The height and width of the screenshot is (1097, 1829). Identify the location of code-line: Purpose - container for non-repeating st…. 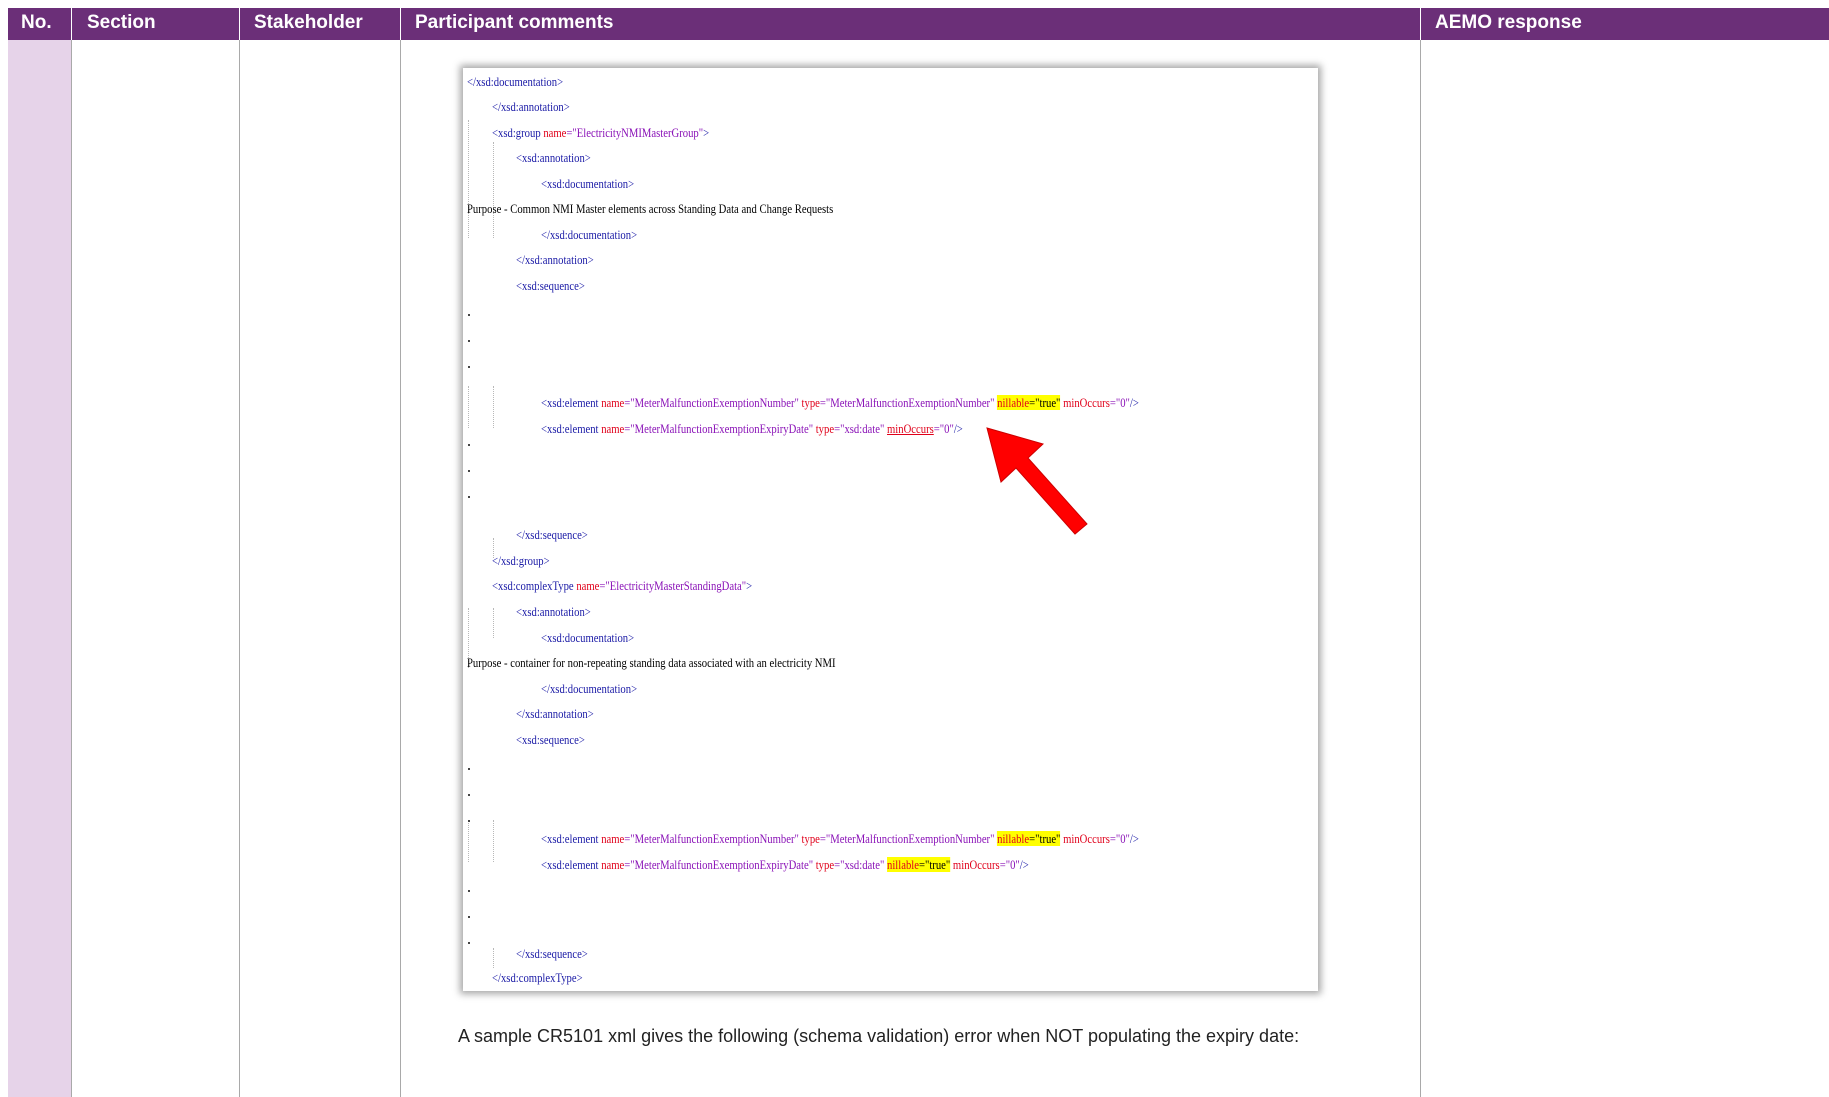
(651, 662).